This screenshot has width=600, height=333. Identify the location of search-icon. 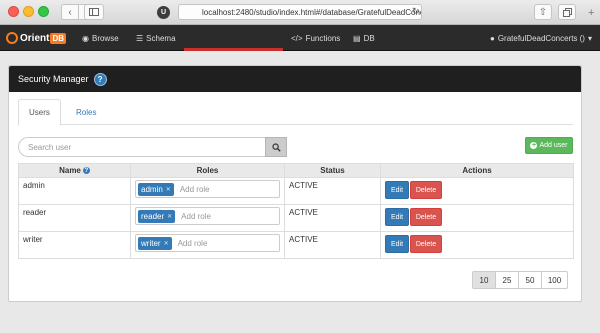
(276, 147).